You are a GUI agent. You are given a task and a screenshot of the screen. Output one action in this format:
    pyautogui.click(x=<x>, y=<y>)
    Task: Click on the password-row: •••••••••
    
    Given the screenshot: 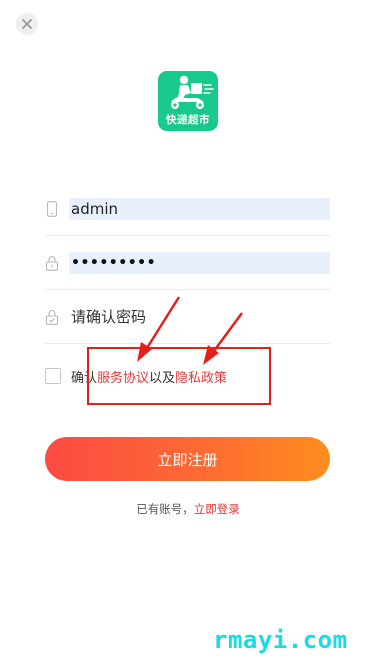 What is the action you would take?
    pyautogui.click(x=187, y=263)
    